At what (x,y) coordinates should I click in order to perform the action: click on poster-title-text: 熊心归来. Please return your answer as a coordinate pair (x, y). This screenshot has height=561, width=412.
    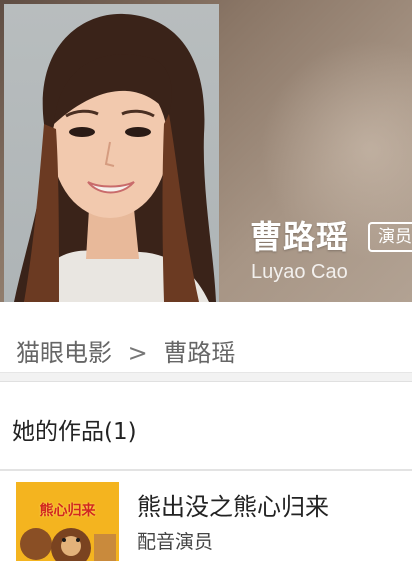
    Looking at the image, I should click on (67, 511).